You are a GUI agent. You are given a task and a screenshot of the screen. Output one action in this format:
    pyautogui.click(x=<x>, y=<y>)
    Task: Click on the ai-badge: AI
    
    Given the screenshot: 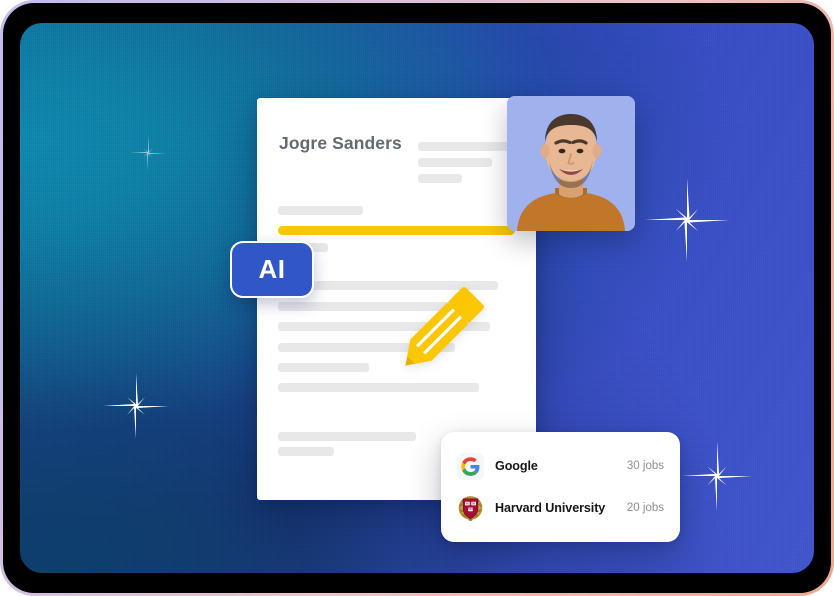 What is the action you would take?
    pyautogui.click(x=272, y=269)
    